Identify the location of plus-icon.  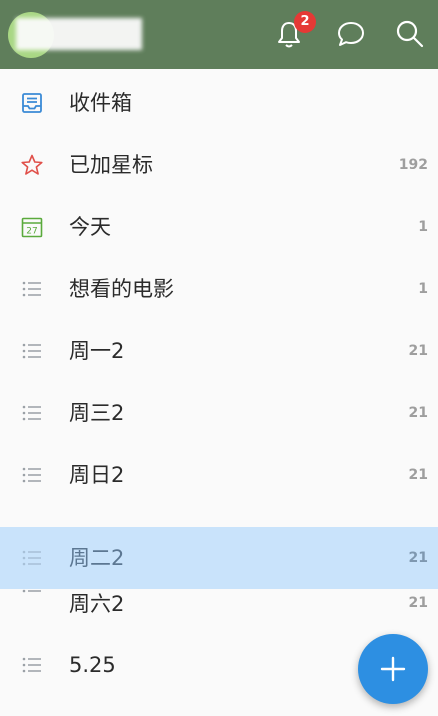
(393, 669).